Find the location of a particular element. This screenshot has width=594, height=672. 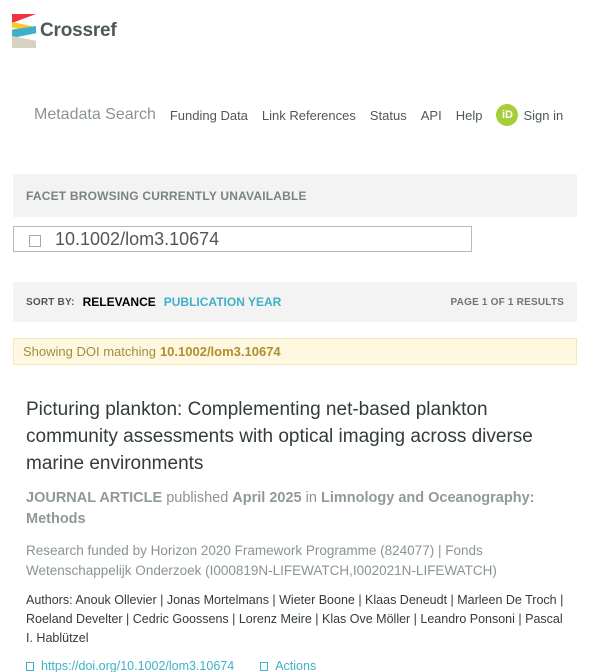

nav-status: Status is located at coordinates (388, 115).